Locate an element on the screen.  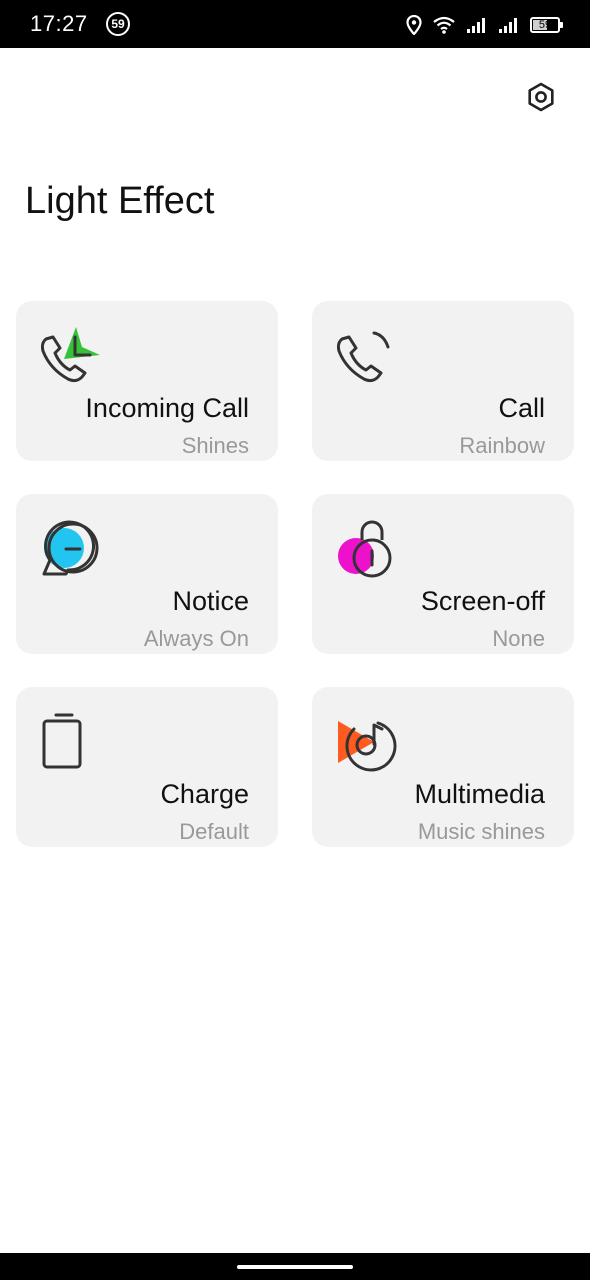
card-title: Call is located at coordinates (521, 408).